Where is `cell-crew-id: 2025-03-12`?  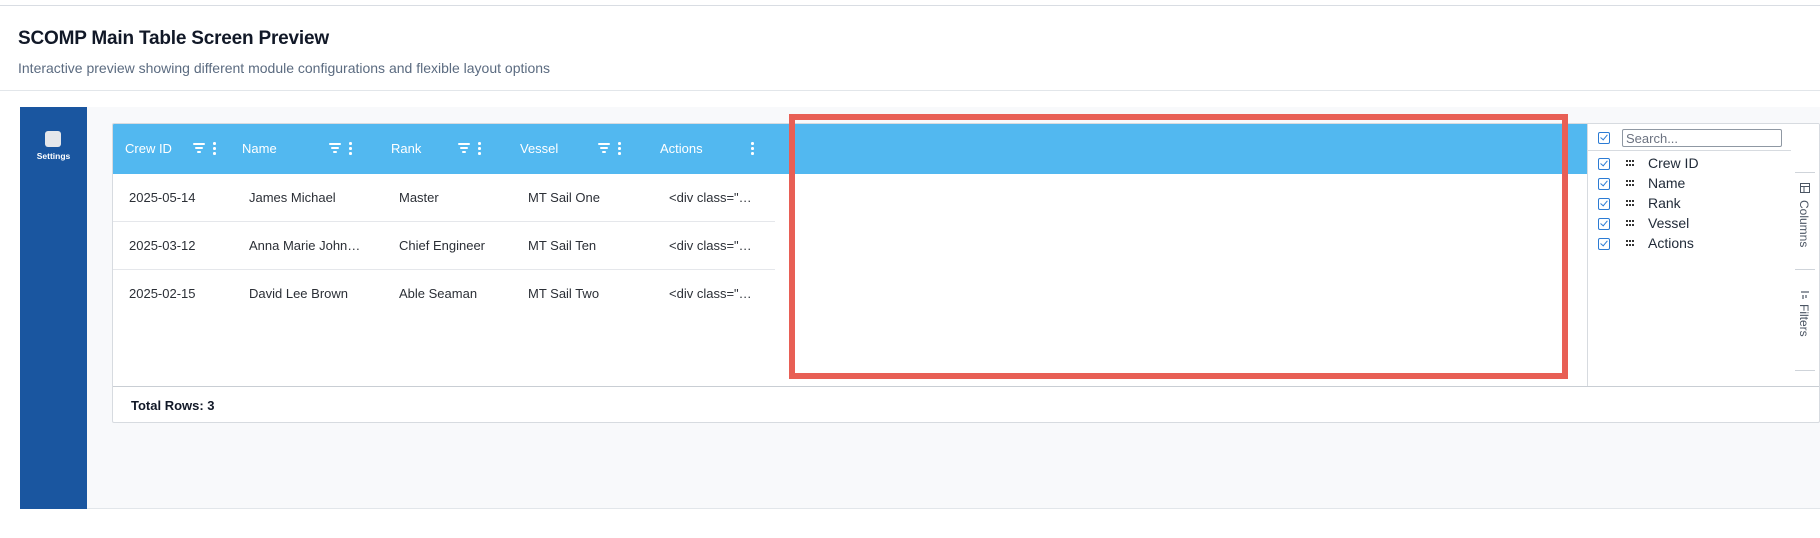 cell-crew-id: 2025-03-12 is located at coordinates (162, 245).